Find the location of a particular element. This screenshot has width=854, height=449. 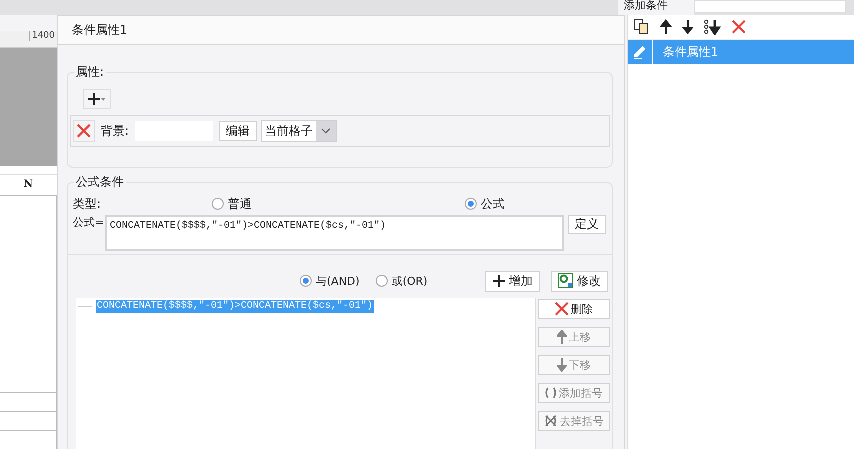

property-label: 背景: is located at coordinates (115, 131).